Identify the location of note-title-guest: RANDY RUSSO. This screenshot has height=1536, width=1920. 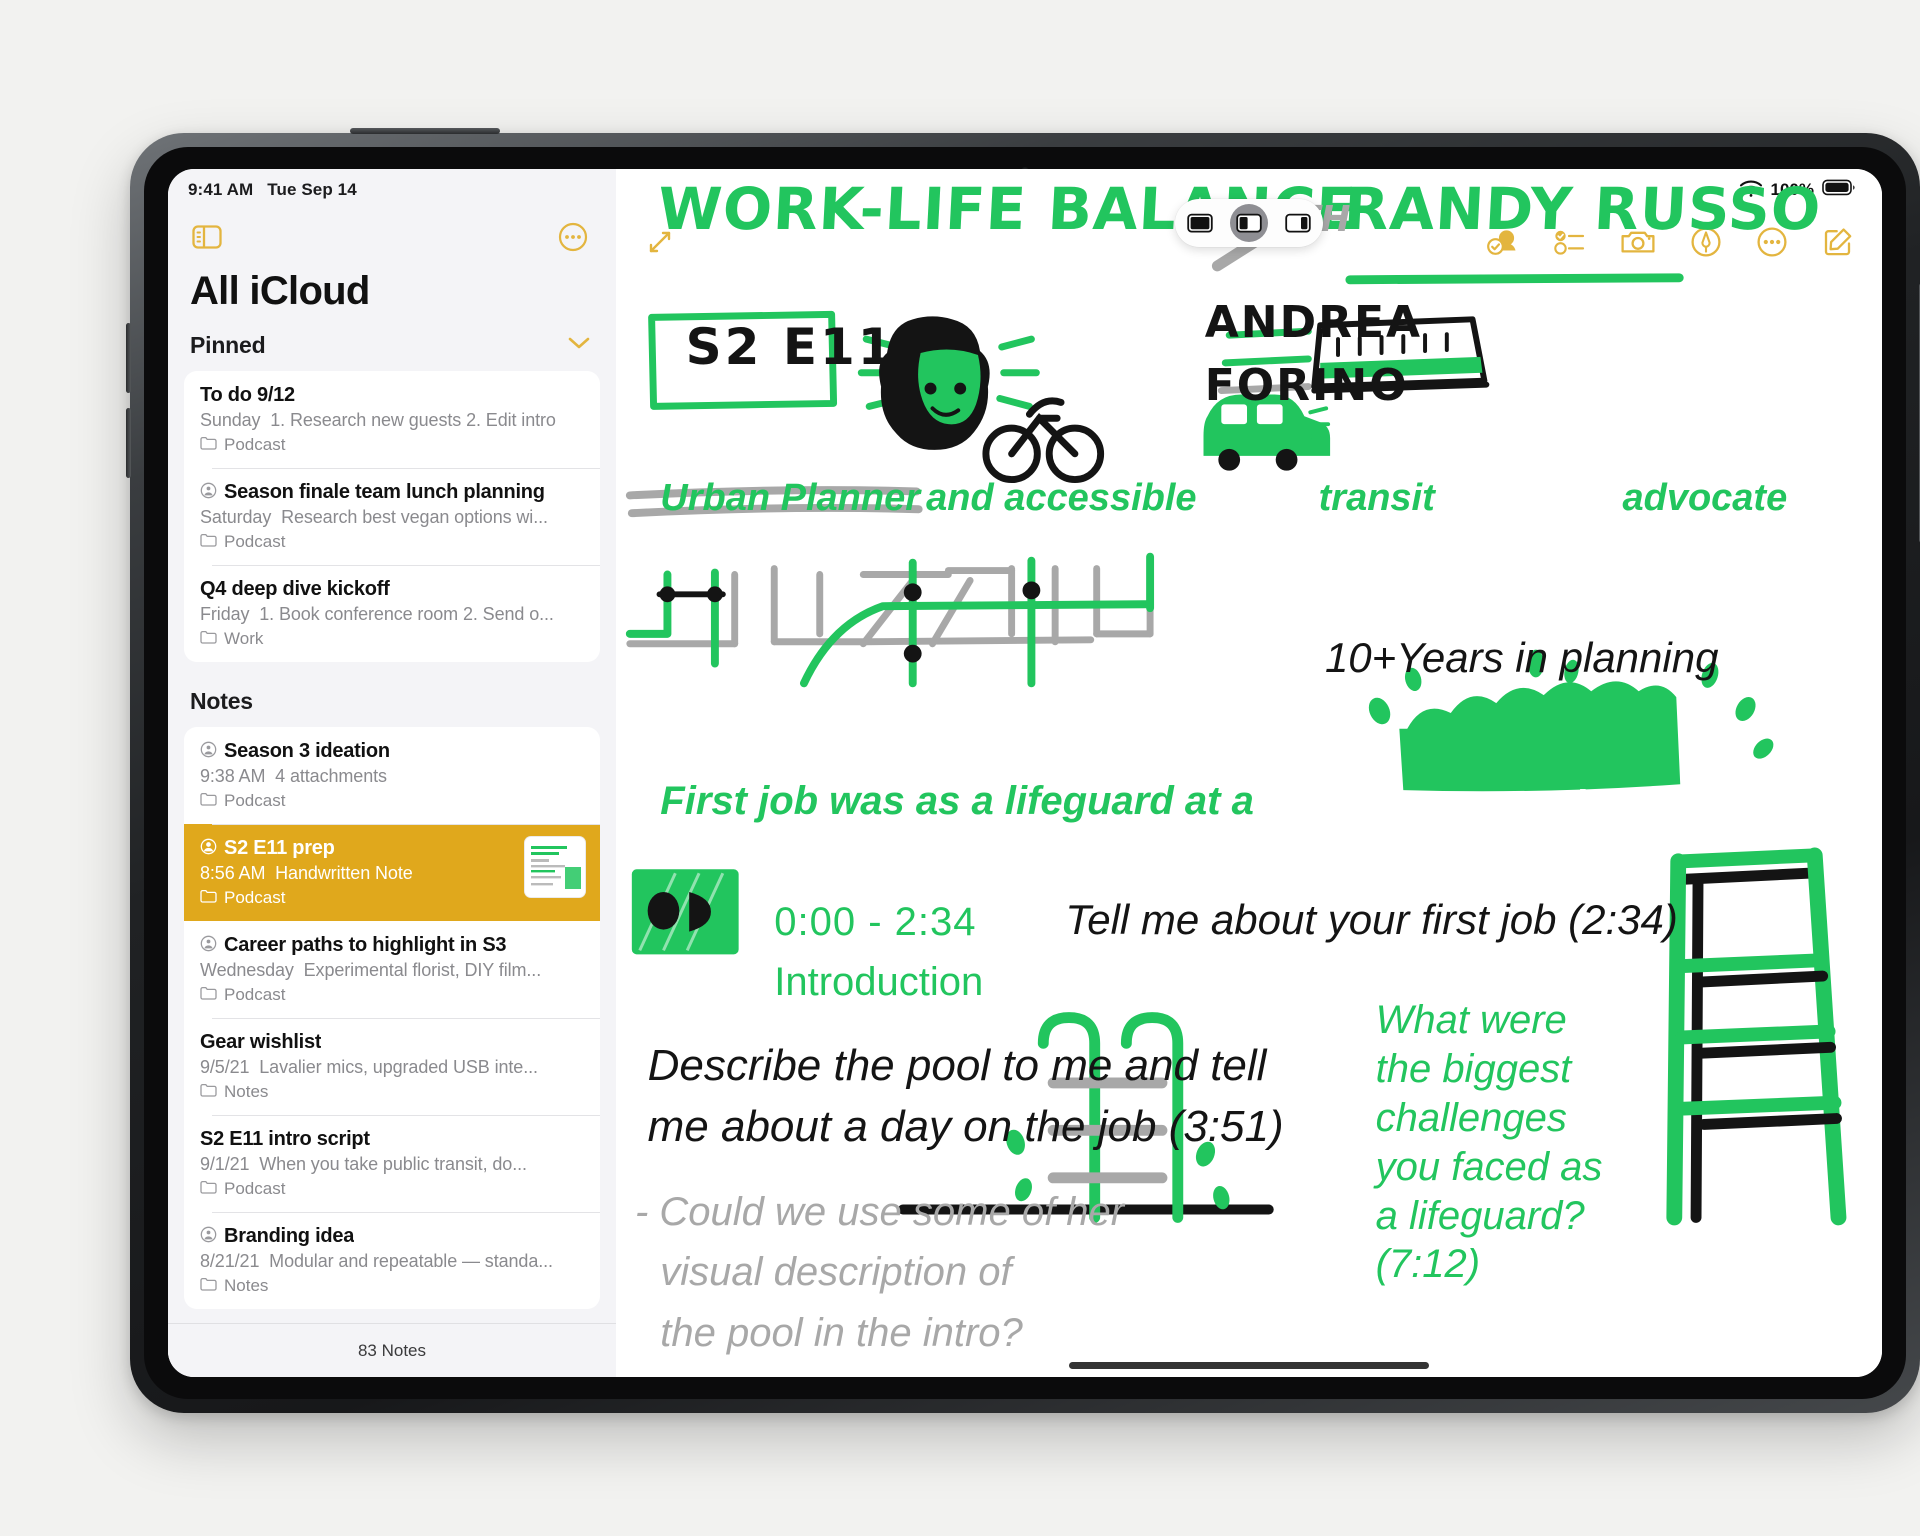
(1582, 209).